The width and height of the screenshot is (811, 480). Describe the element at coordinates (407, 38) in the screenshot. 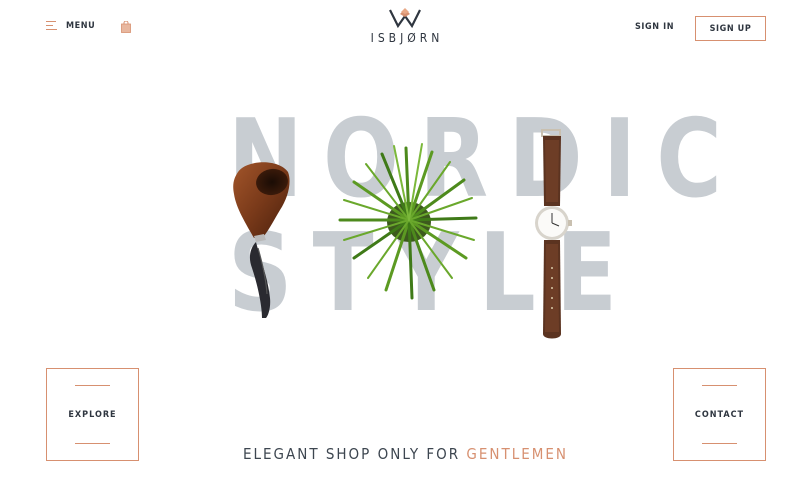

I see `logo-text: ISBJØRN` at that location.